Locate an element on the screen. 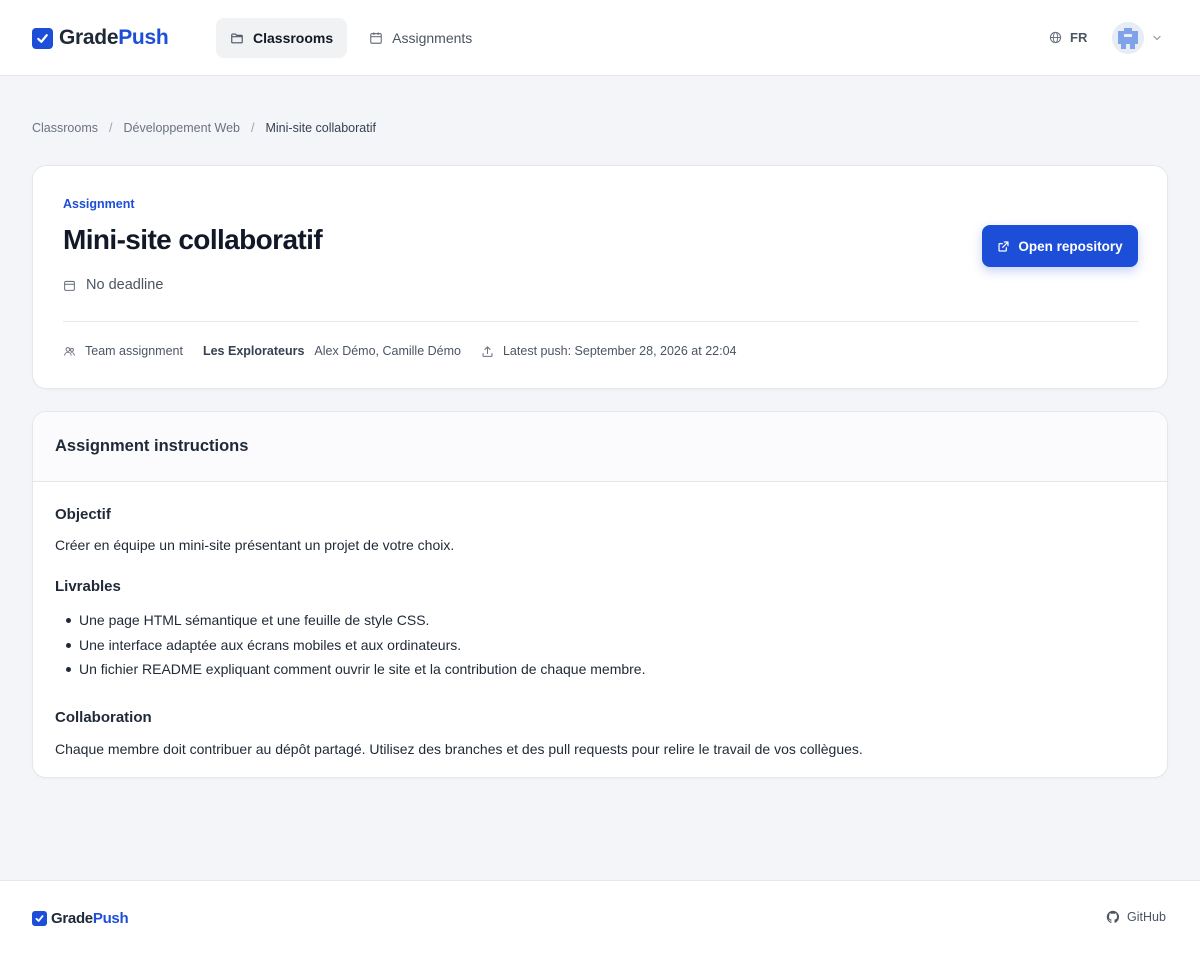 The image size is (1200, 953). assignment-eyebrow: Assignment is located at coordinates (99, 204).